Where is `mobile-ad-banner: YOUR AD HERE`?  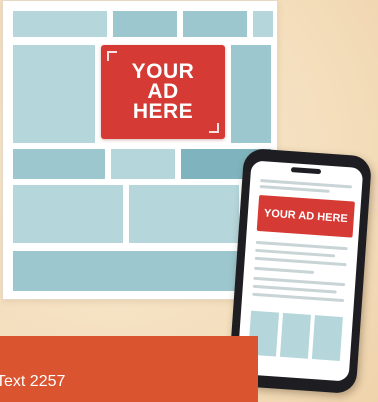 mobile-ad-banner: YOUR AD HERE is located at coordinates (305, 216).